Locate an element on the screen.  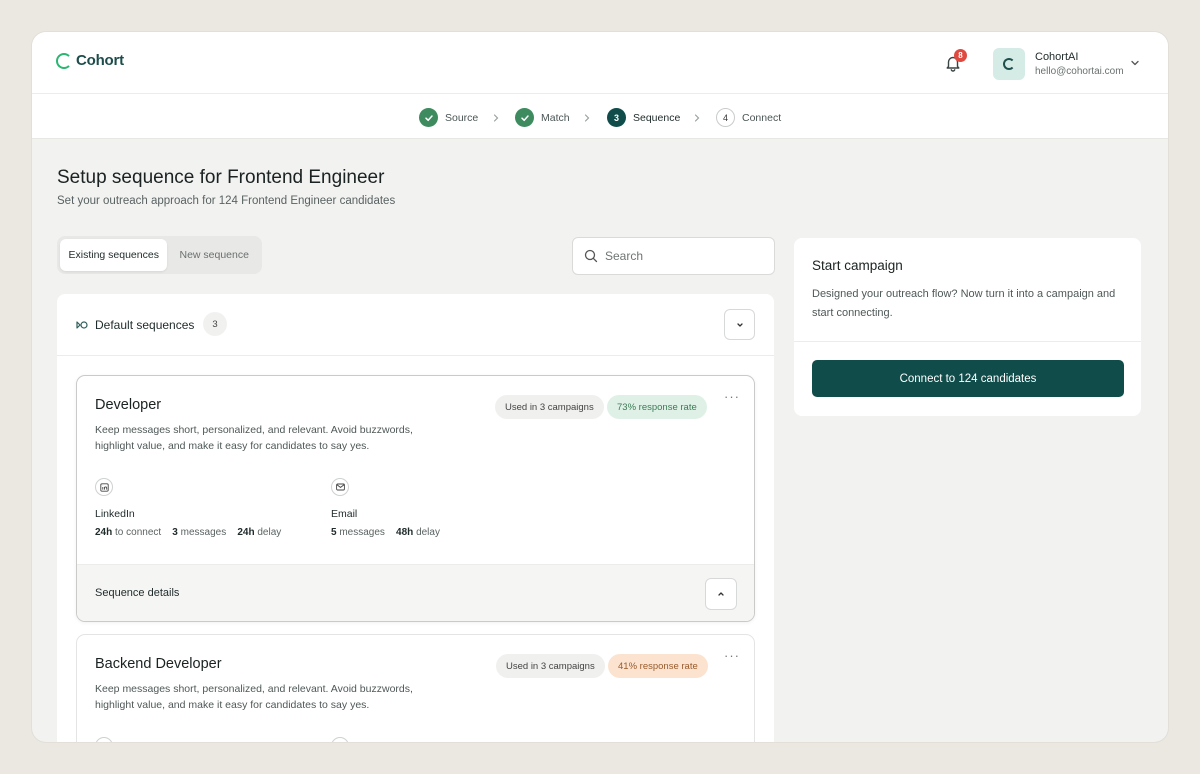
step-sequence: 3 Sequence is located at coordinates (643, 117).